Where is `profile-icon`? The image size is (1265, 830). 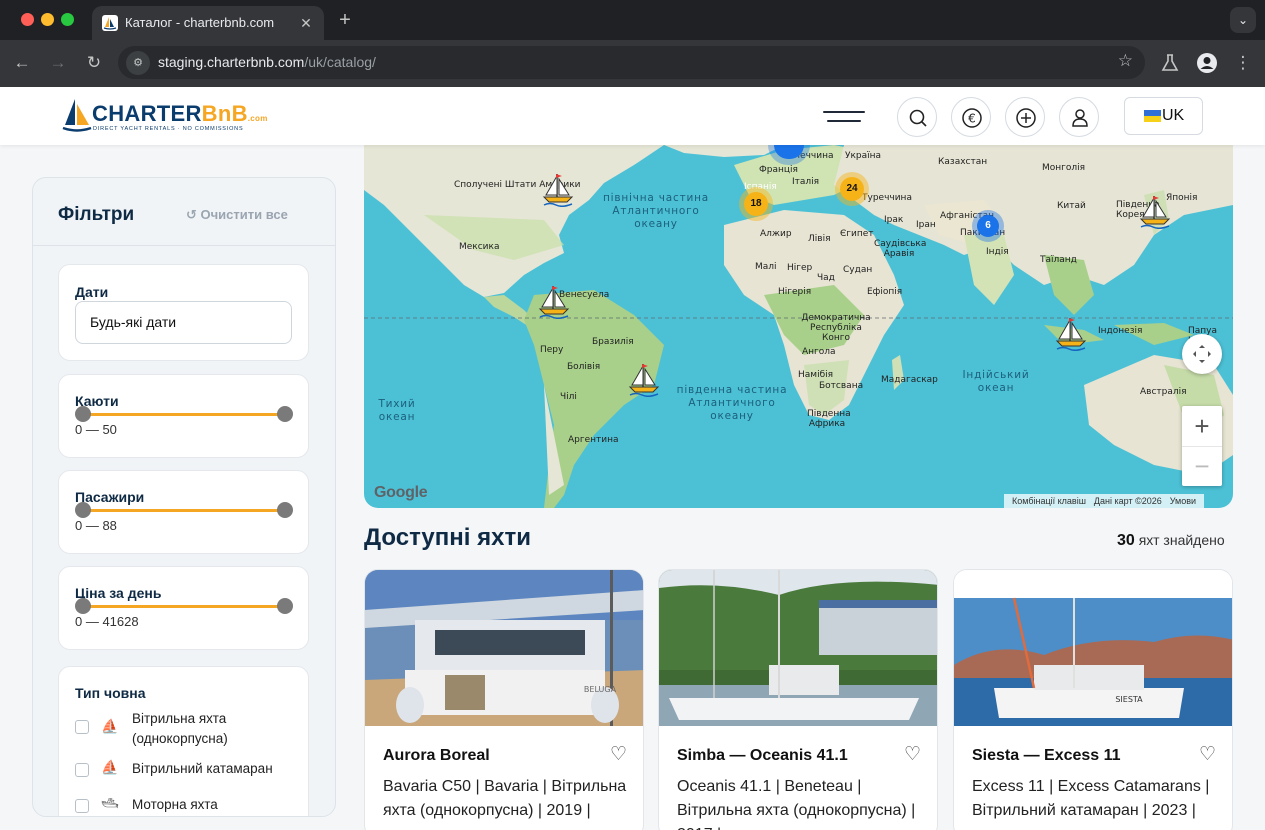
profile-icon is located at coordinates (1207, 63).